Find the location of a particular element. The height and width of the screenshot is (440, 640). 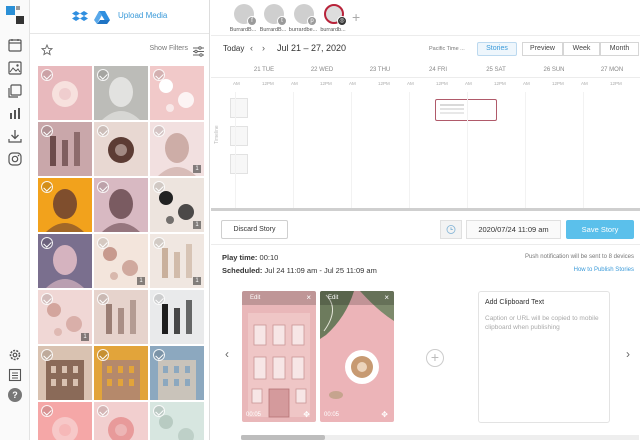

upload-media-link: Upload Media is located at coordinates (142, 15).